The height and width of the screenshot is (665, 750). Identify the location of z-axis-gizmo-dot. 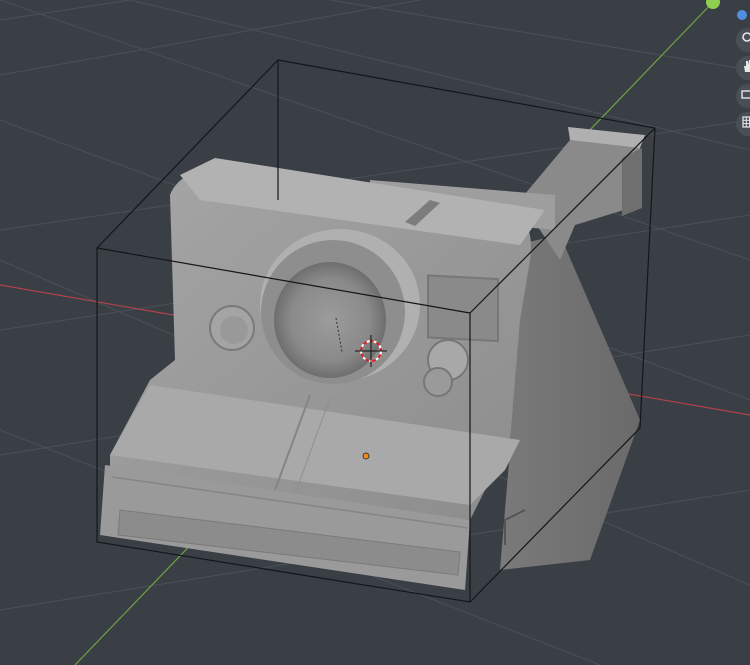
(742, 15).